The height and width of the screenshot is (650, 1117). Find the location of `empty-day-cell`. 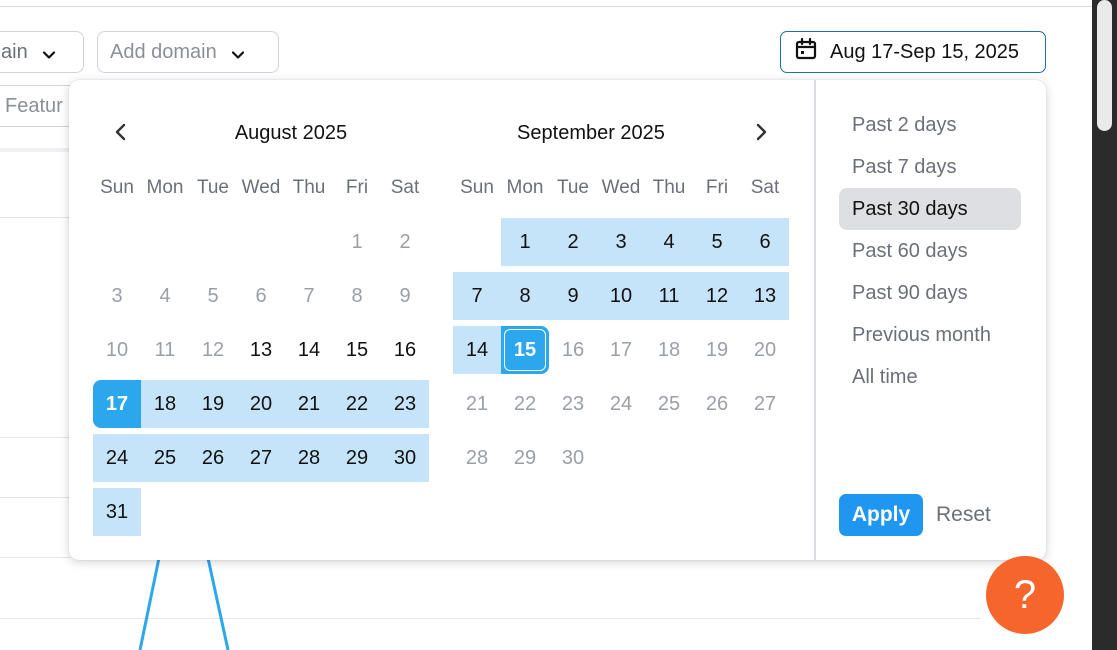

empty-day-cell is located at coordinates (309, 242).